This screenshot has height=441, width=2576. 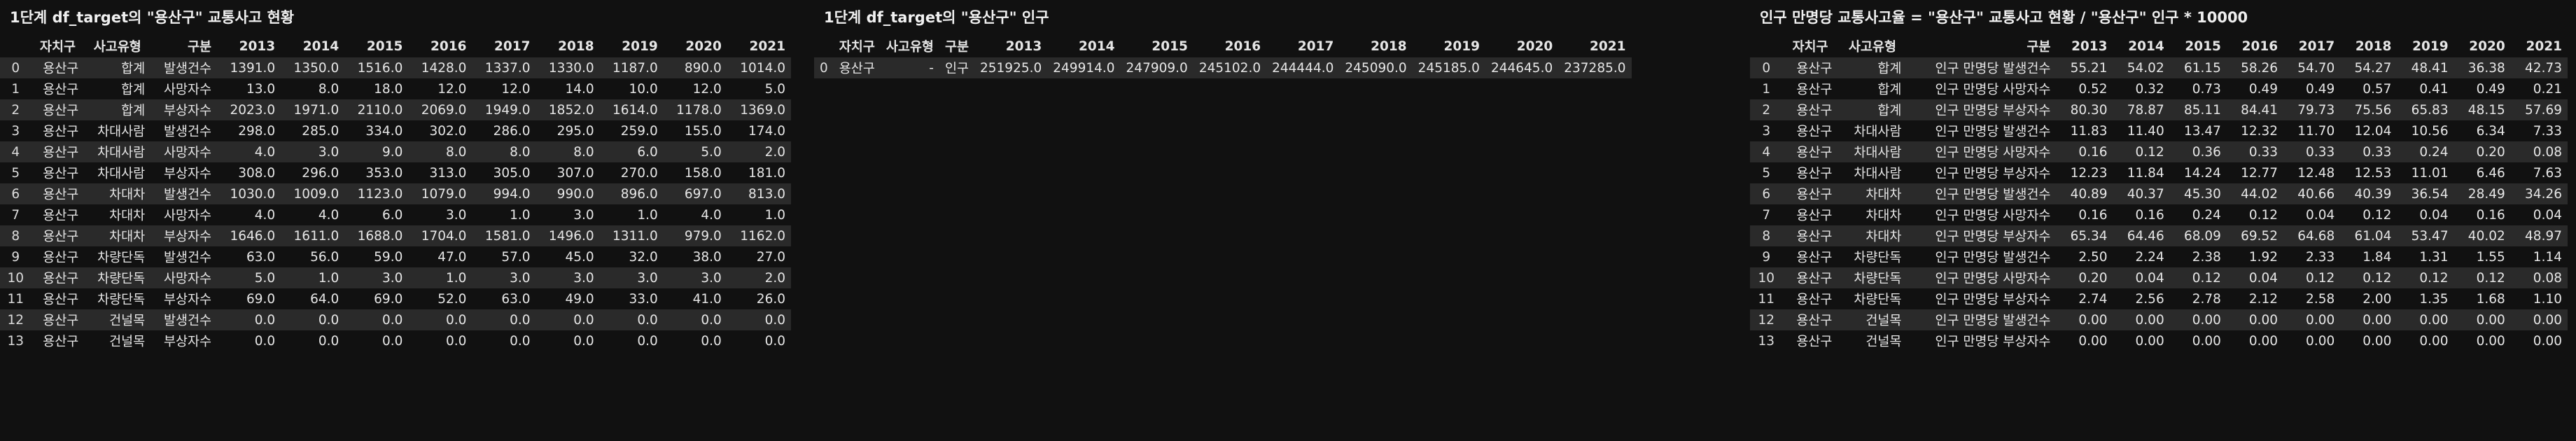 I want to click on table-cell: -, so click(x=909, y=67).